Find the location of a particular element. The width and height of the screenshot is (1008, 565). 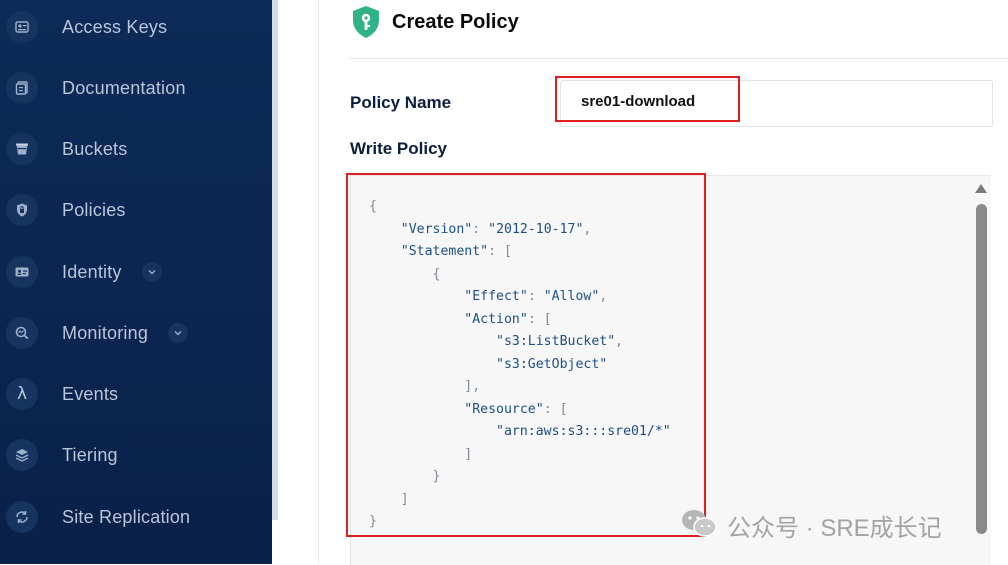

documentation-icon is located at coordinates (22, 88).